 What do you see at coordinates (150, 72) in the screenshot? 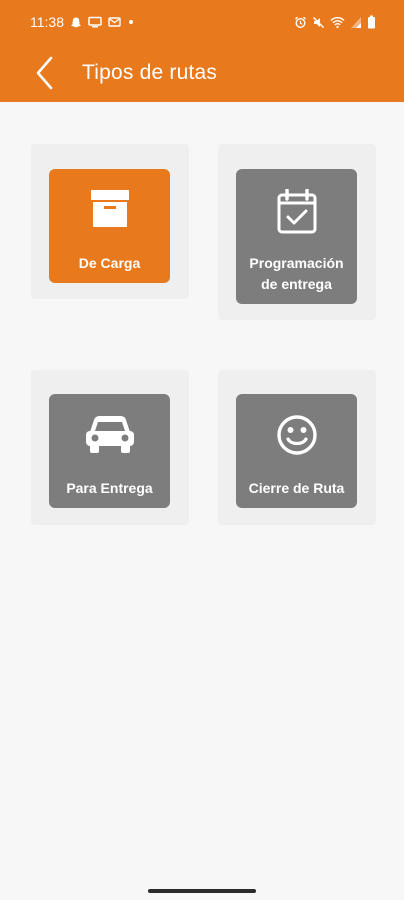
I see `page-title: Tipos de rutas` at bounding box center [150, 72].